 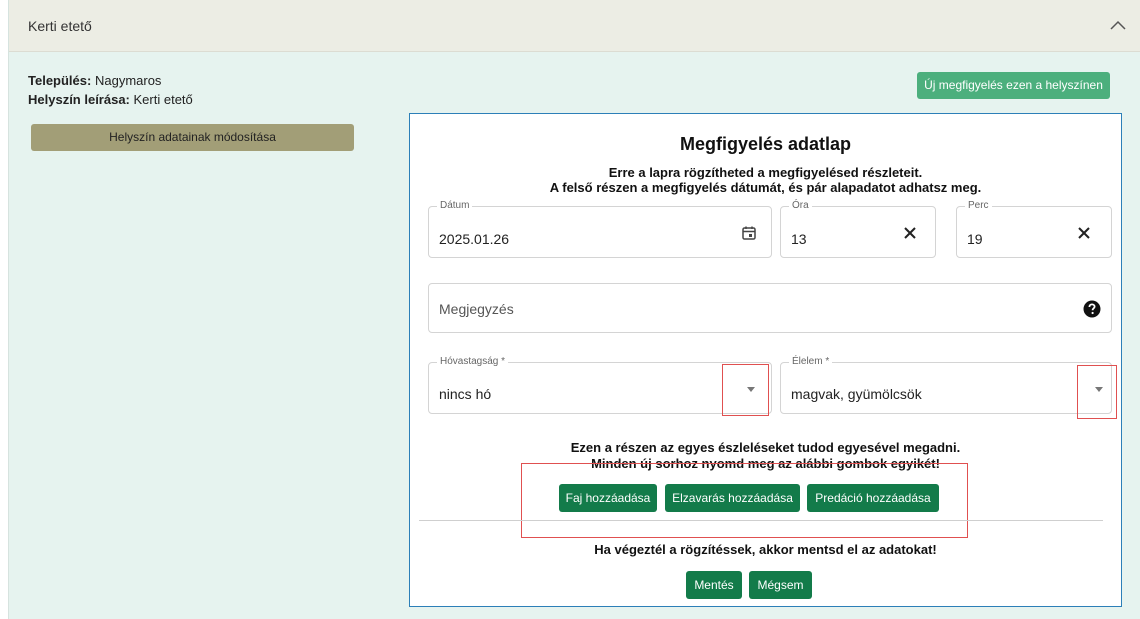 What do you see at coordinates (1092, 309) in the screenshot?
I see `help-icon` at bounding box center [1092, 309].